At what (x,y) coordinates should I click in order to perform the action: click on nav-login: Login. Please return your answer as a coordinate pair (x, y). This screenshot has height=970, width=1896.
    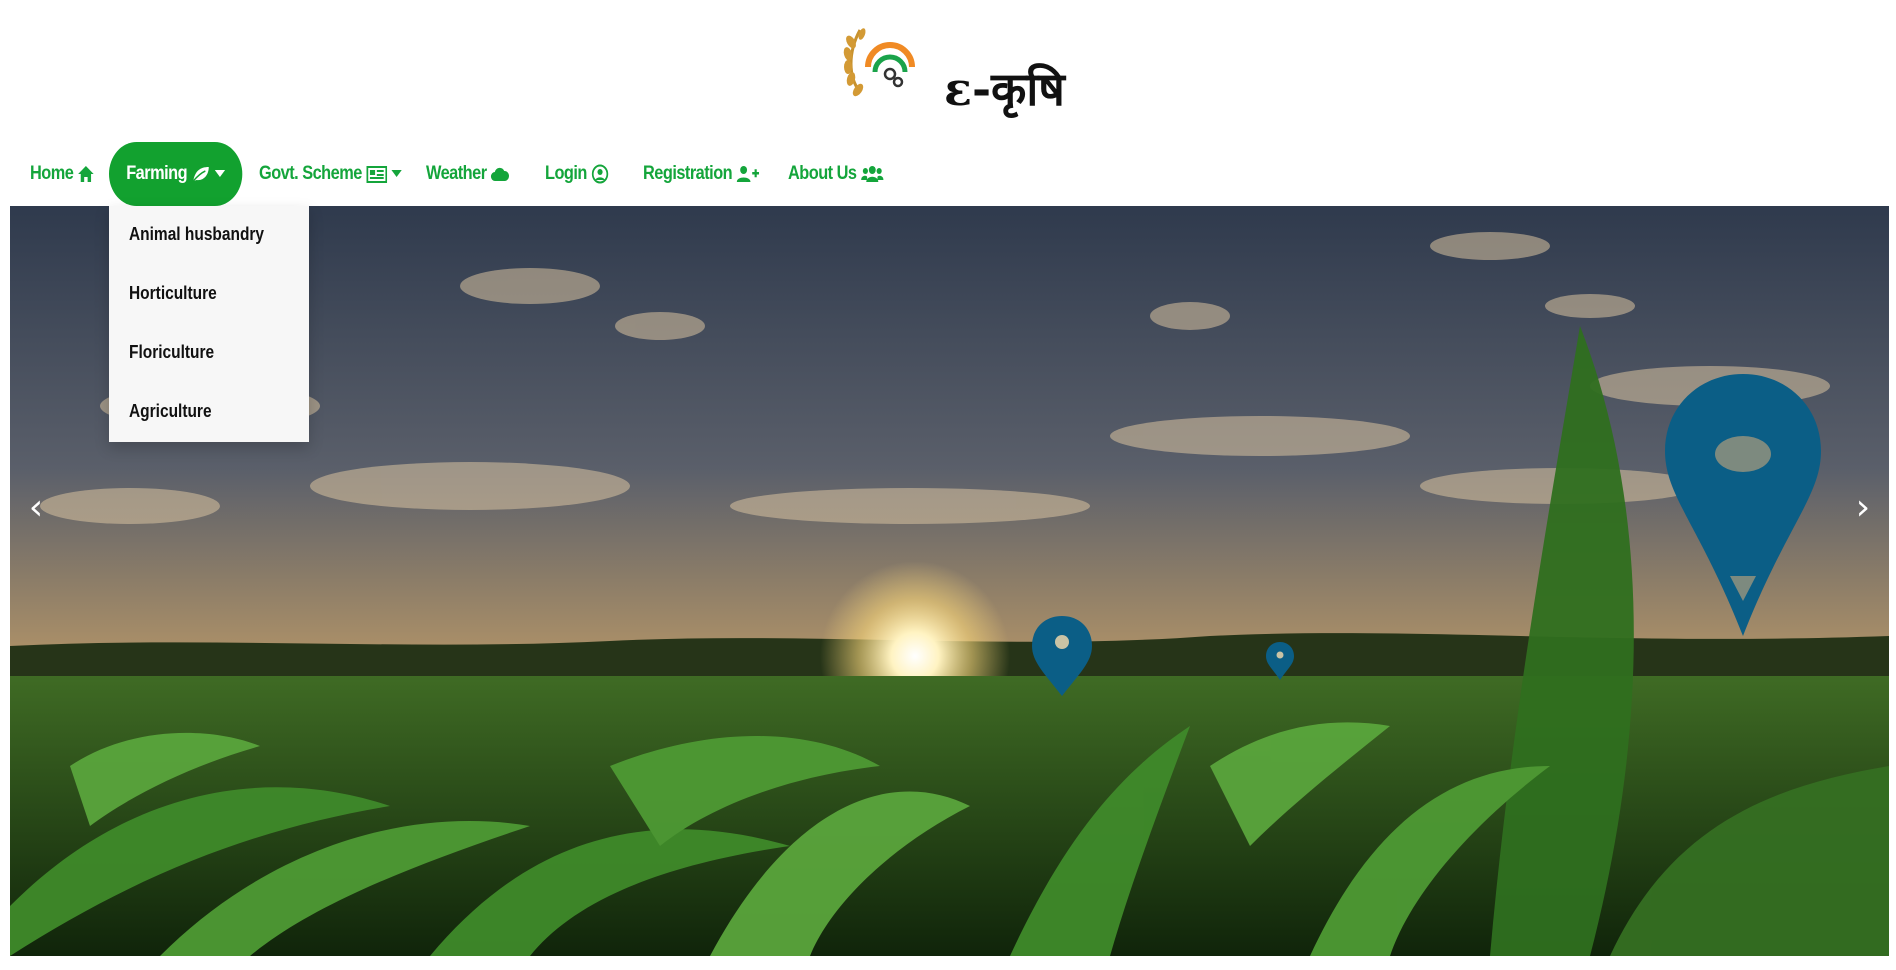
    Looking at the image, I should click on (576, 174).